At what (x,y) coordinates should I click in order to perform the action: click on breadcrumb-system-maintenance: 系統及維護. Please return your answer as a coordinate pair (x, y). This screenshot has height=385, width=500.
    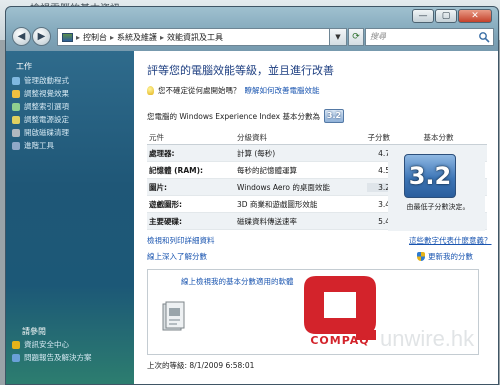
    Looking at the image, I should click on (137, 37).